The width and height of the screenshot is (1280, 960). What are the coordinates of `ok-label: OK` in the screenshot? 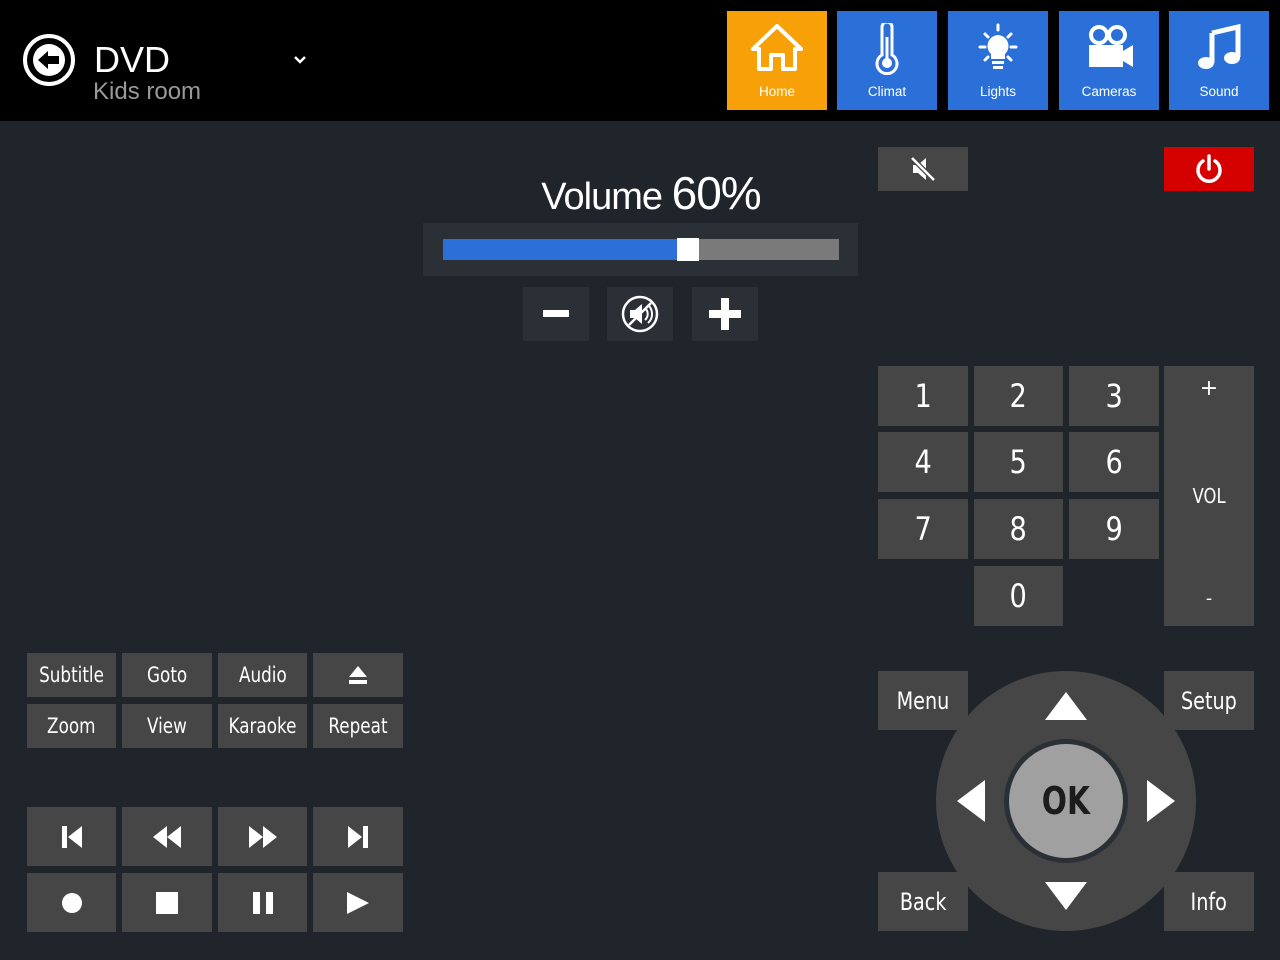 It's located at (1066, 801).